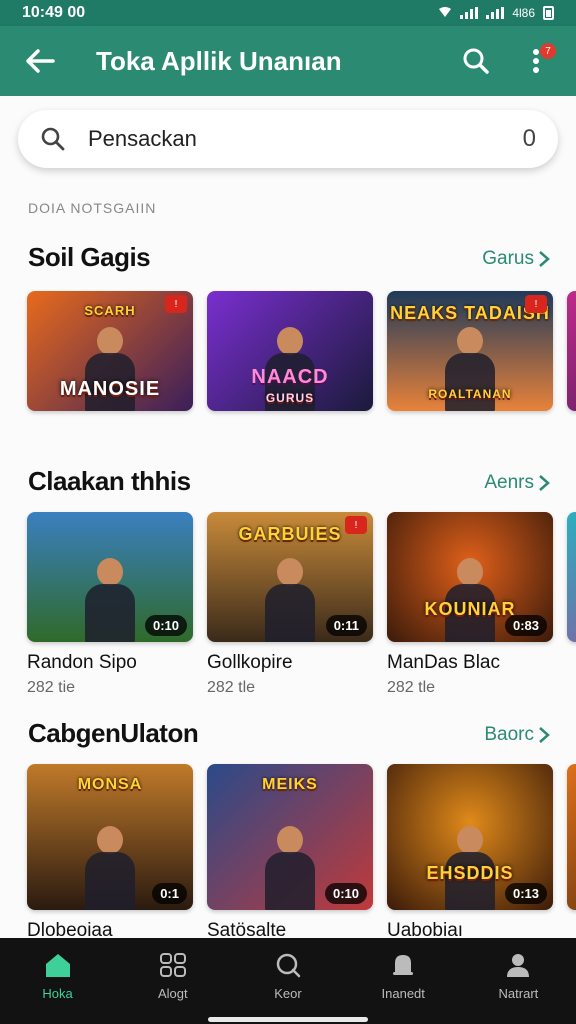 The width and height of the screenshot is (576, 1024). I want to click on more-options-button: 7, so click(536, 61).